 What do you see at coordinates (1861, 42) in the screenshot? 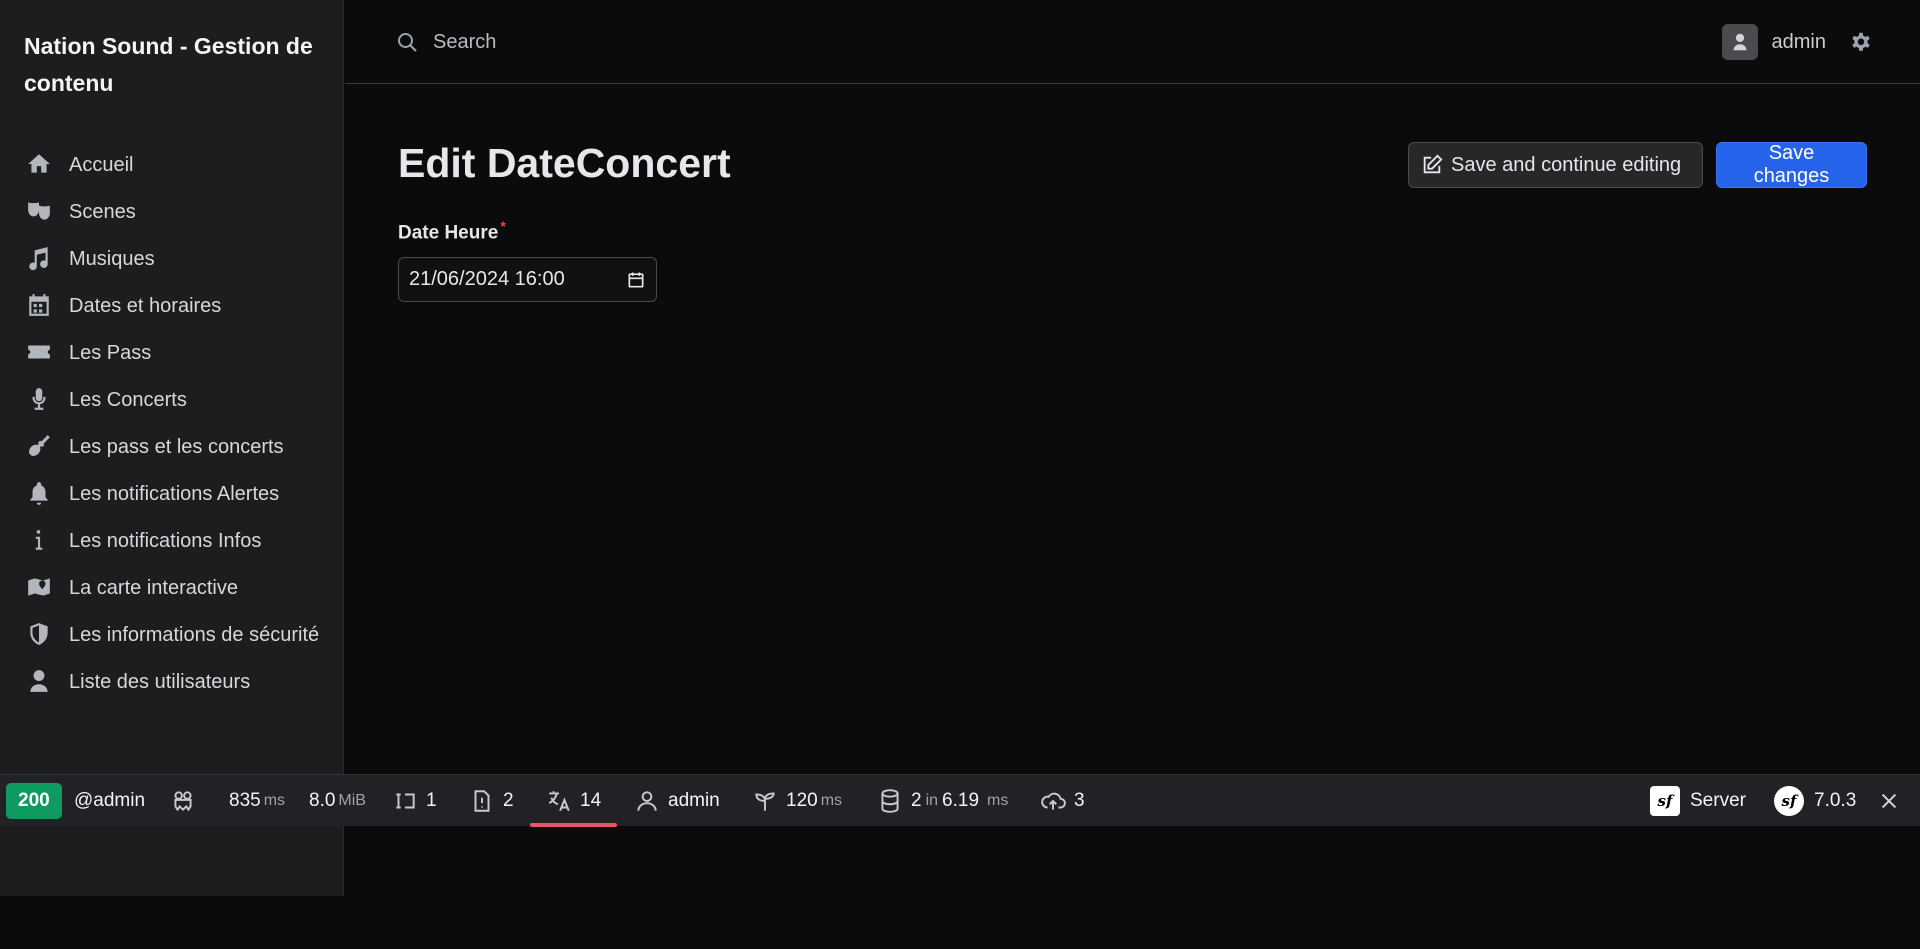
I see `gear-icon` at bounding box center [1861, 42].